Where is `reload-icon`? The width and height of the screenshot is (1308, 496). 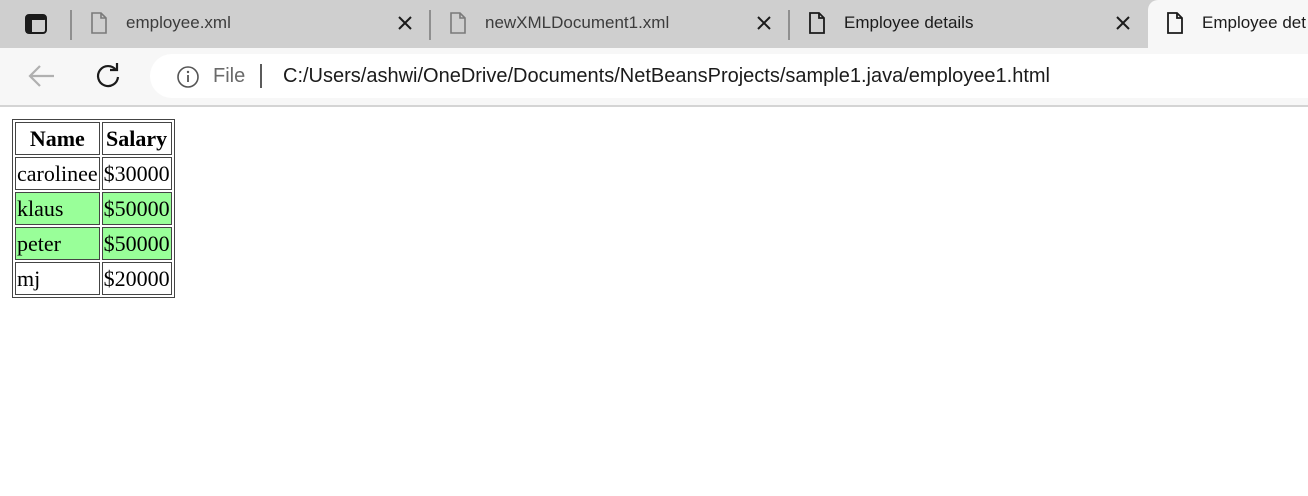
reload-icon is located at coordinates (108, 76).